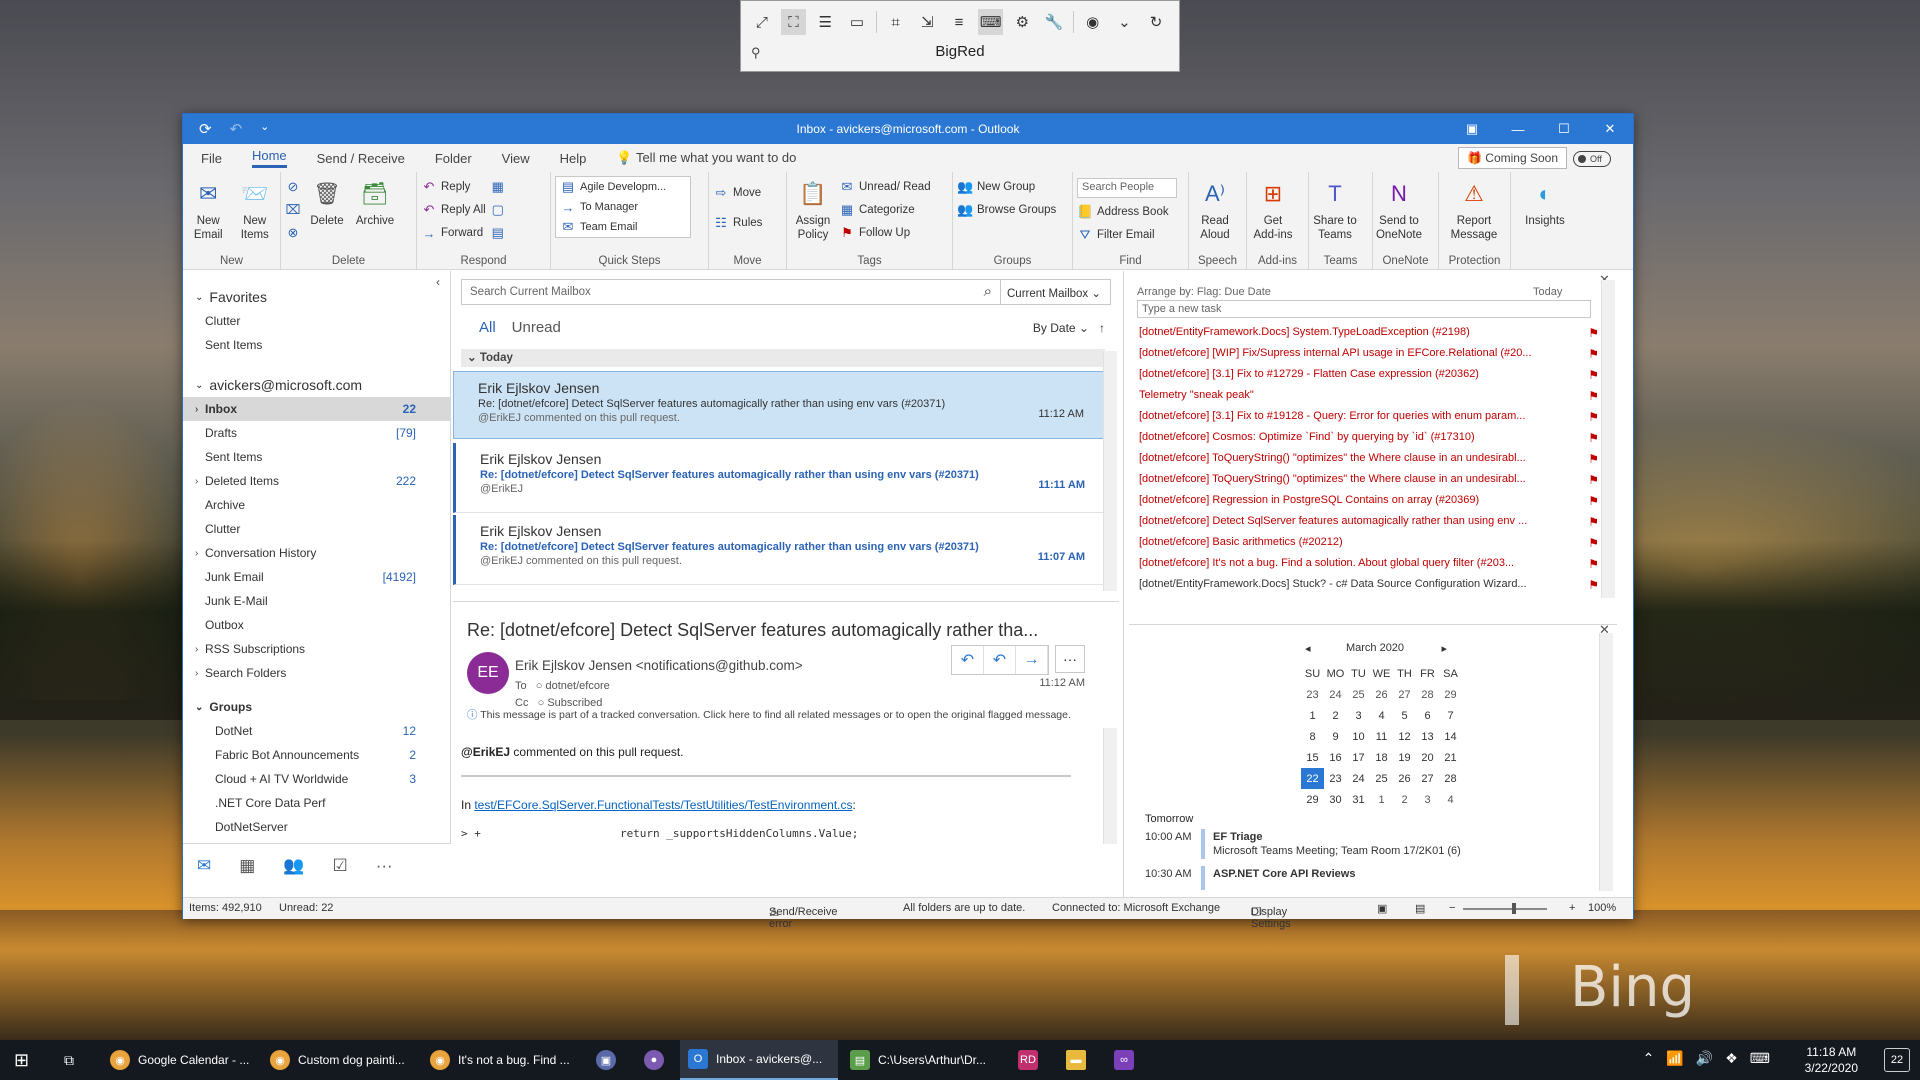 This screenshot has width=1920, height=1080. What do you see at coordinates (1127, 188) in the screenshot?
I see `search-people-input: Search People` at bounding box center [1127, 188].